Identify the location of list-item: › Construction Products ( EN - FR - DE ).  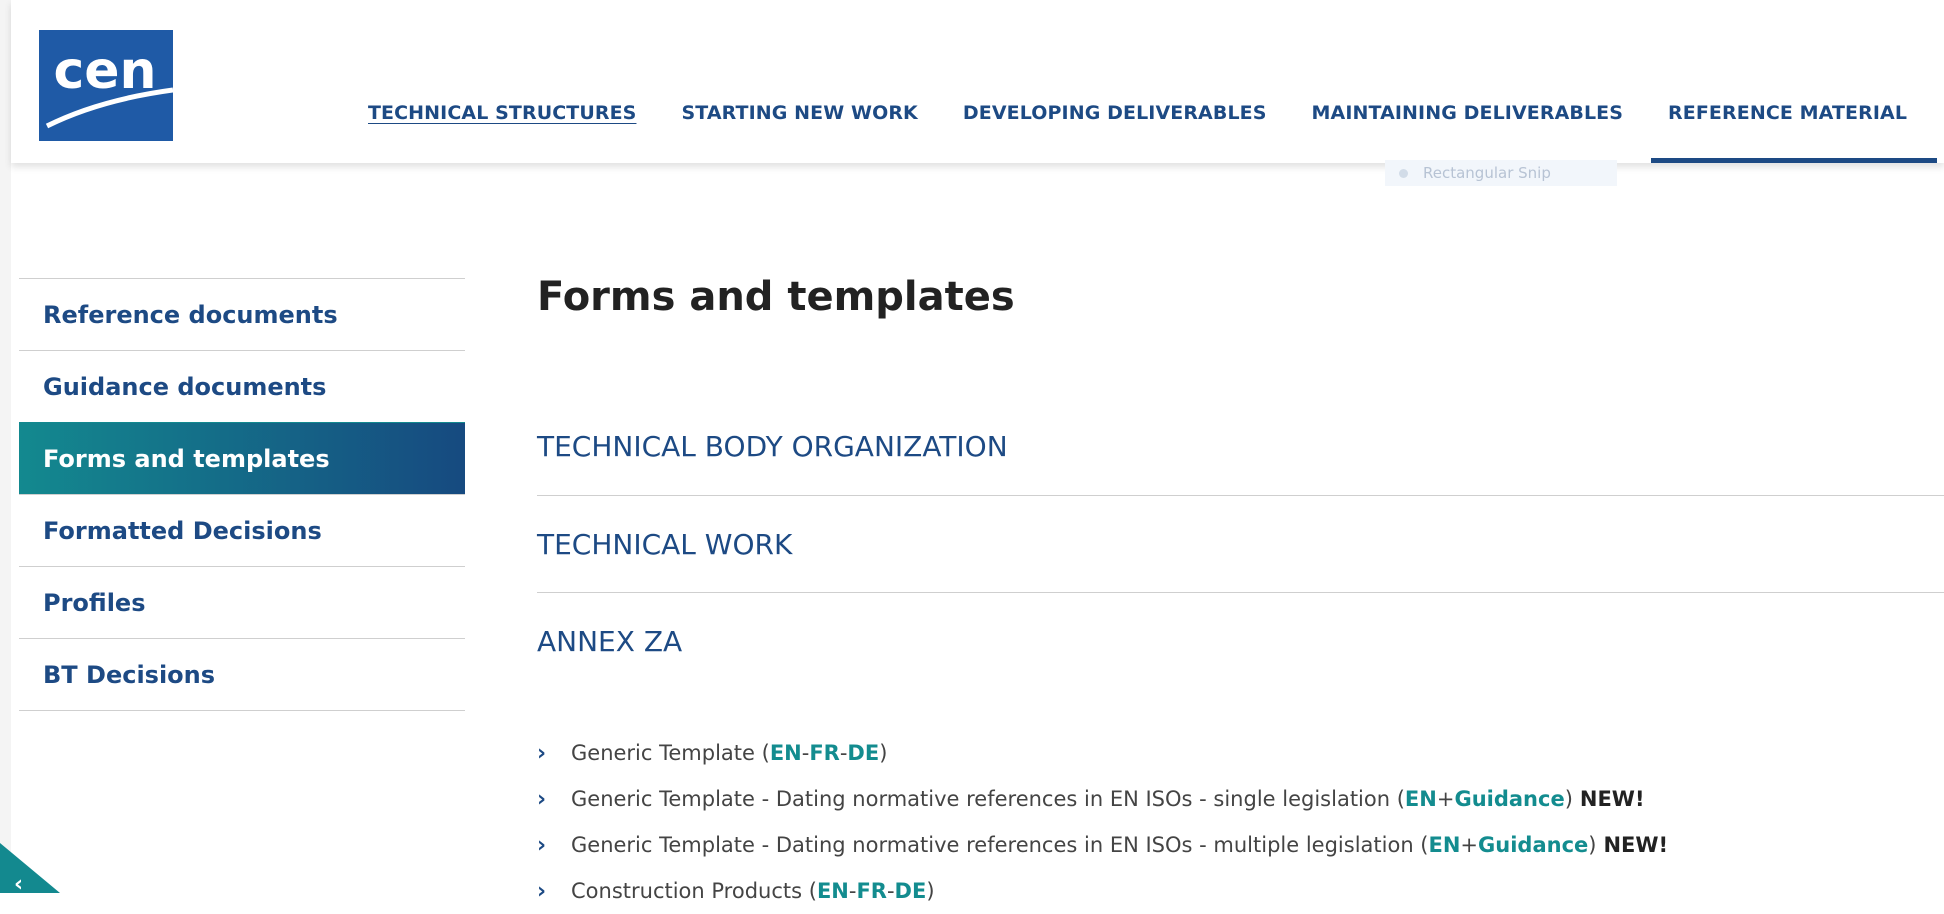
(1240, 891).